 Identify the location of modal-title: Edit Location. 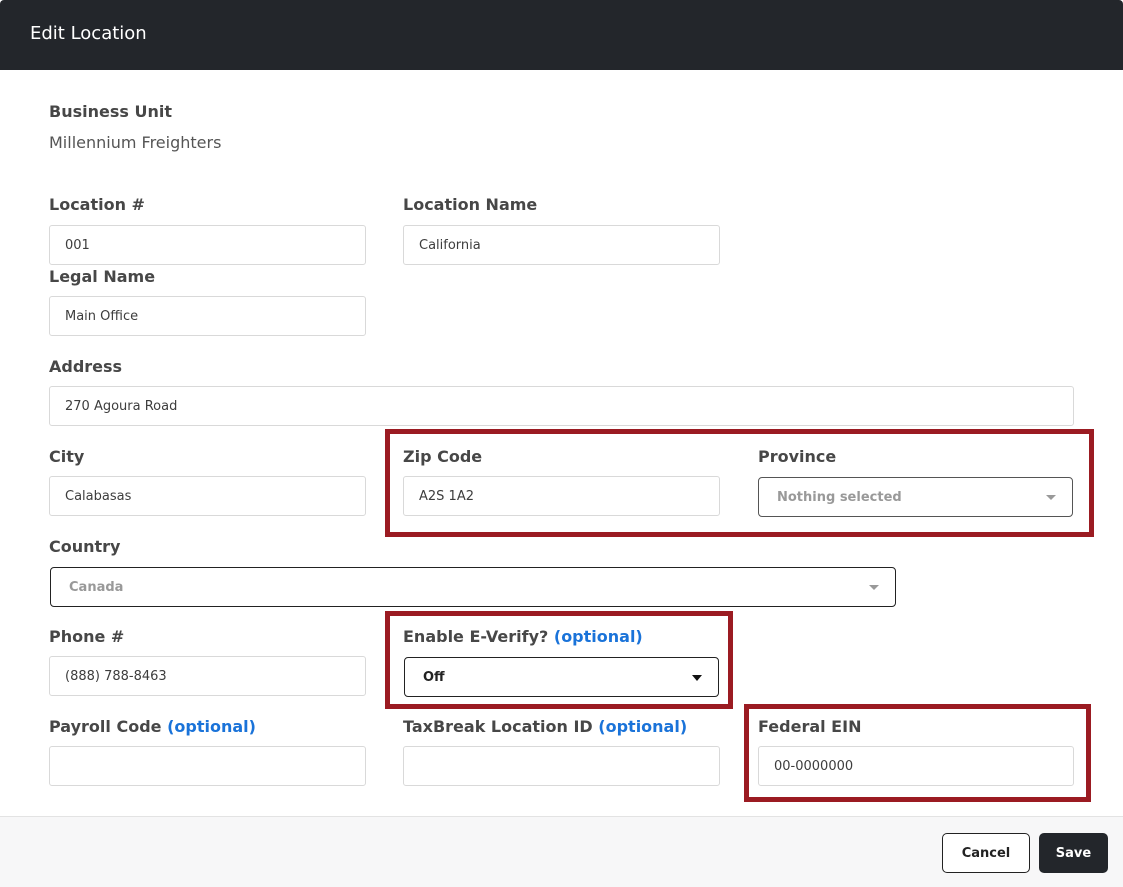
(88, 33).